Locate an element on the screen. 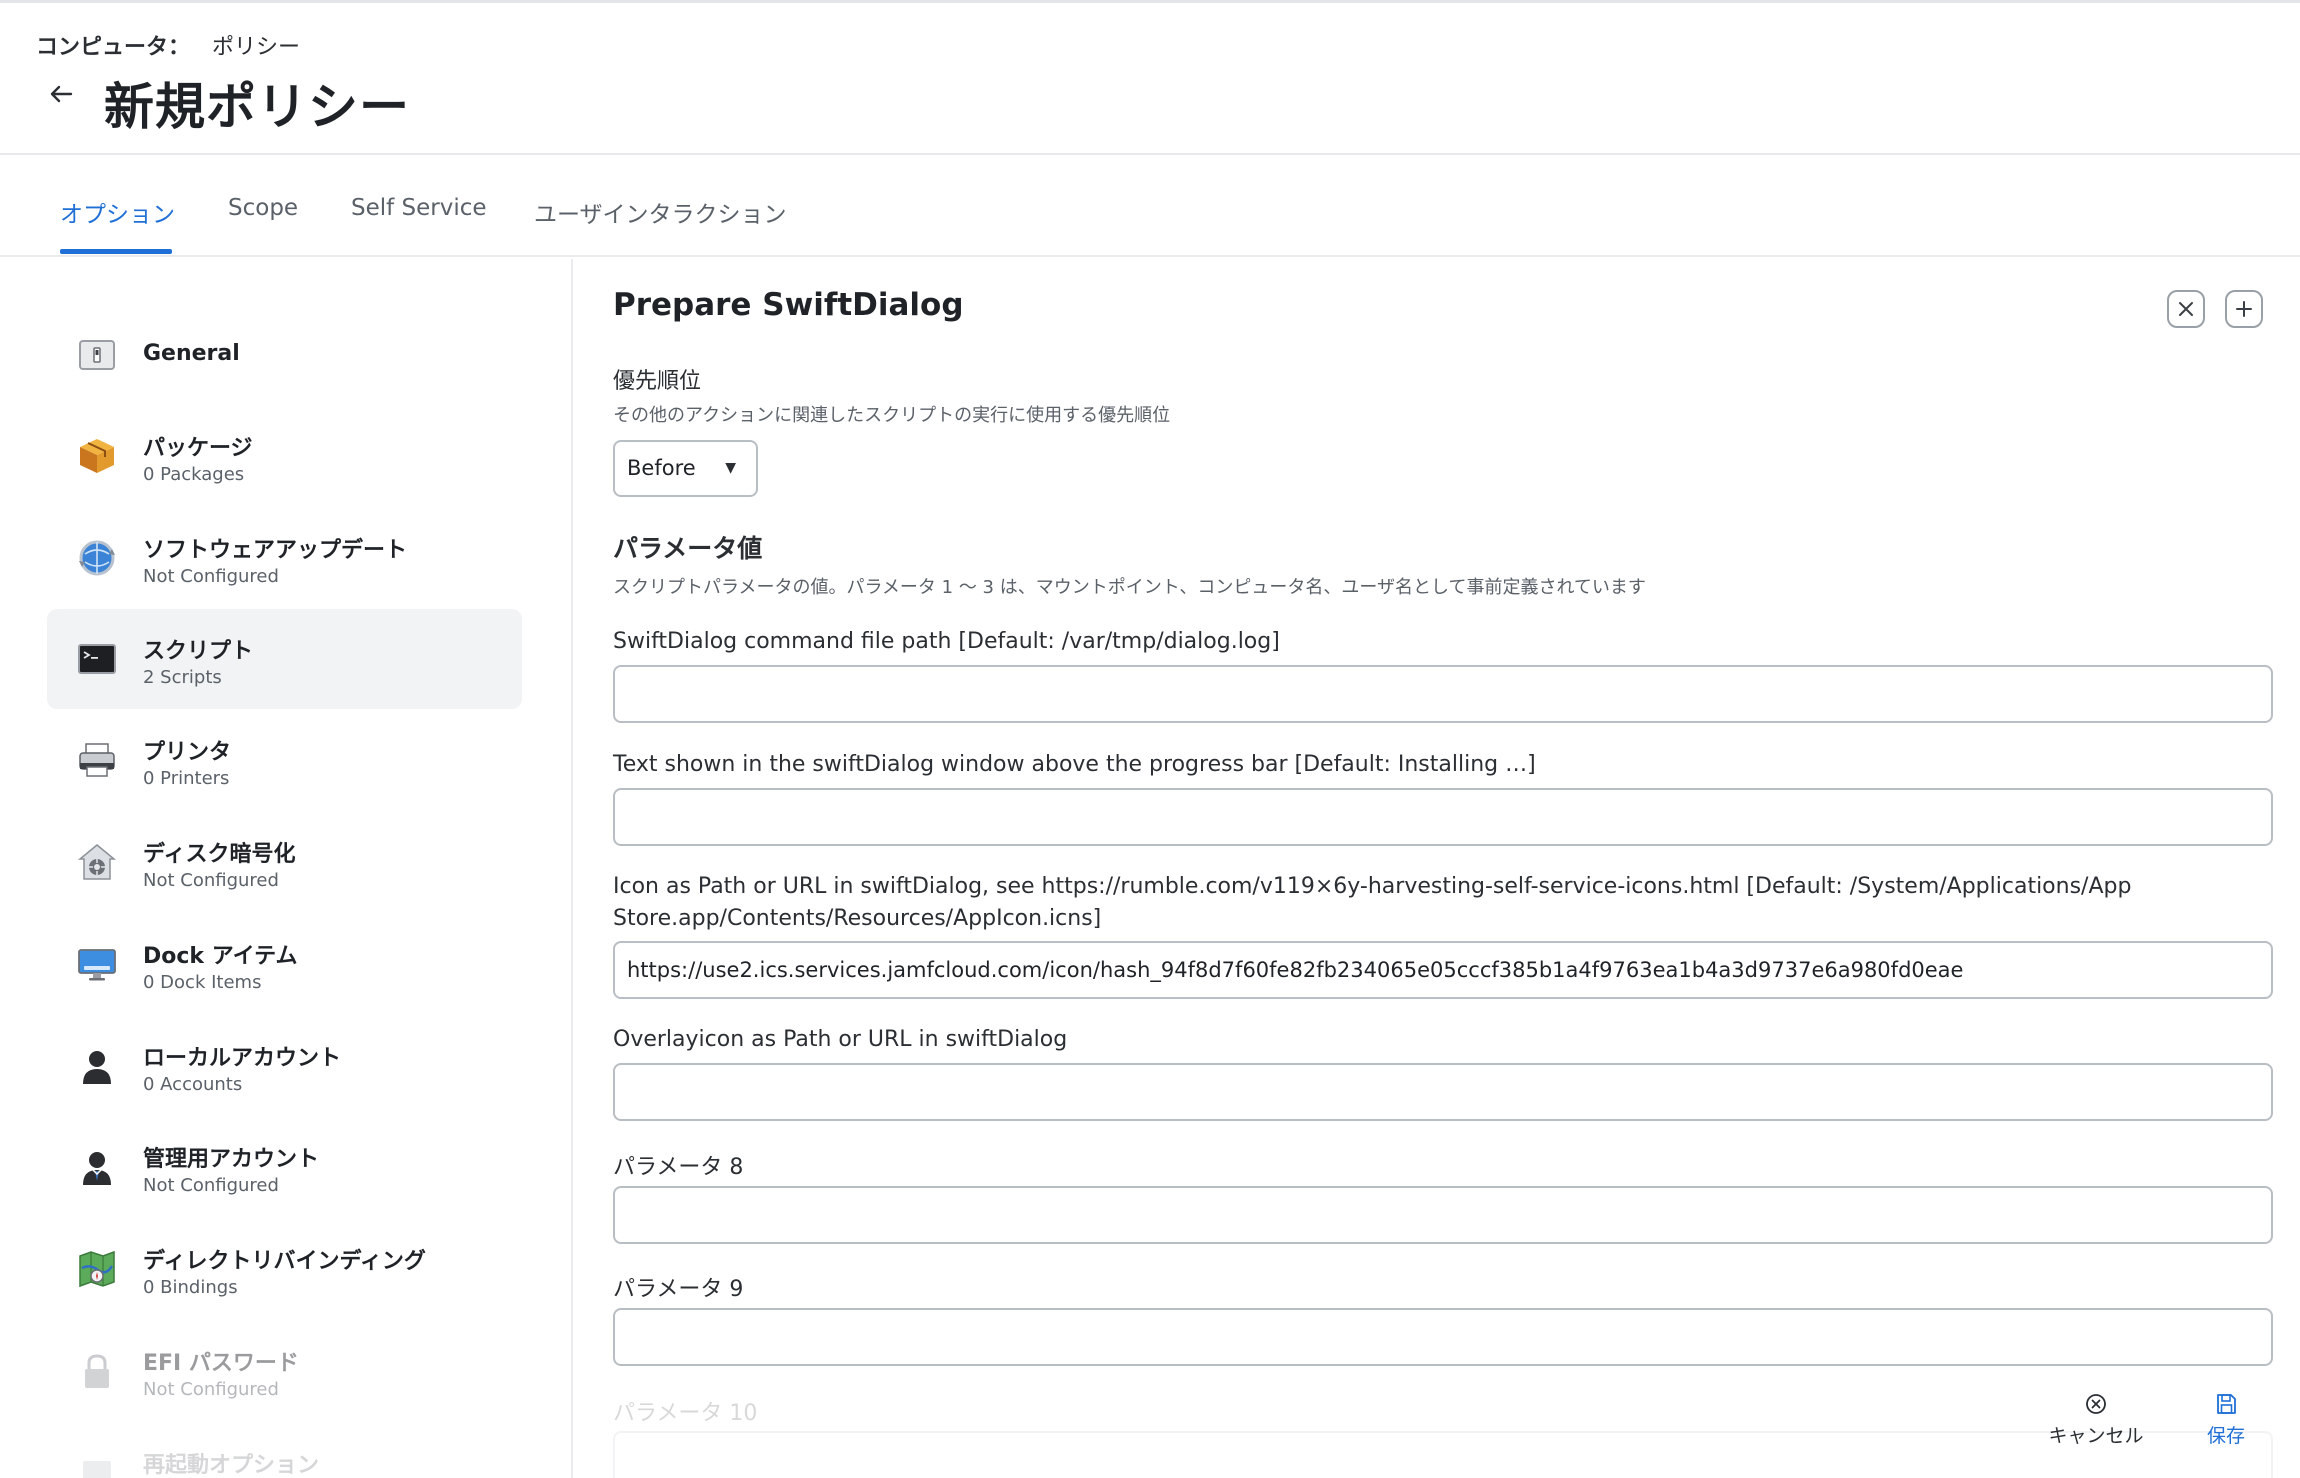 This screenshot has width=2300, height=1478. sidebar-item-label: スクリプト is located at coordinates (198, 651).